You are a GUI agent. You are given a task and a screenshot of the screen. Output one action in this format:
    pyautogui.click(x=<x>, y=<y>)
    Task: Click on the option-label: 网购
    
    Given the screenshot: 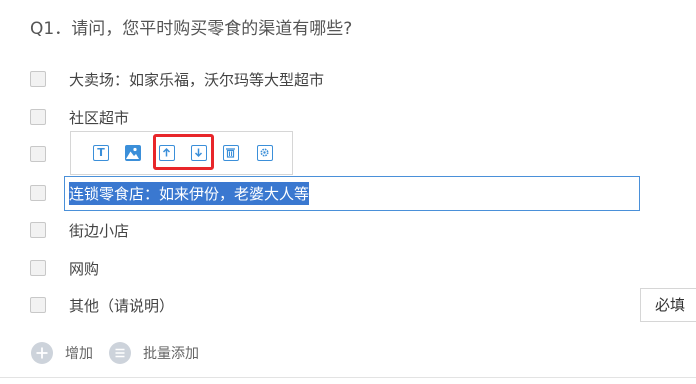 What is the action you would take?
    pyautogui.click(x=84, y=268)
    